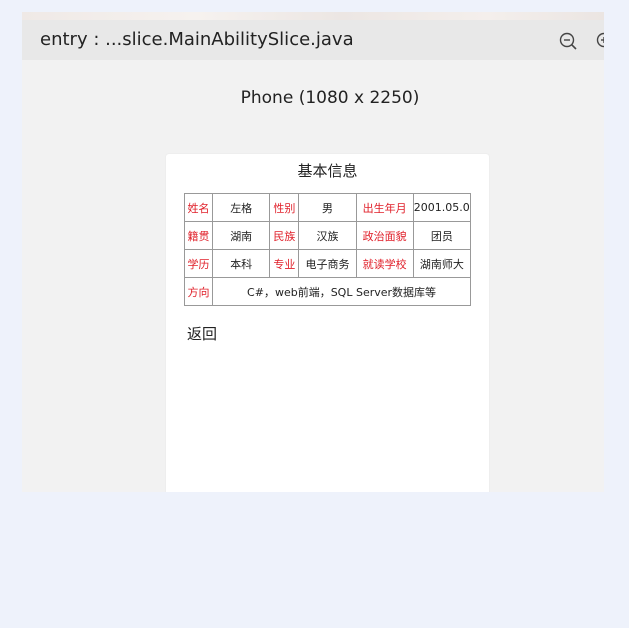 This screenshot has height=628, width=629. What do you see at coordinates (442, 263) in the screenshot?
I see `field-value: 湖南师大` at bounding box center [442, 263].